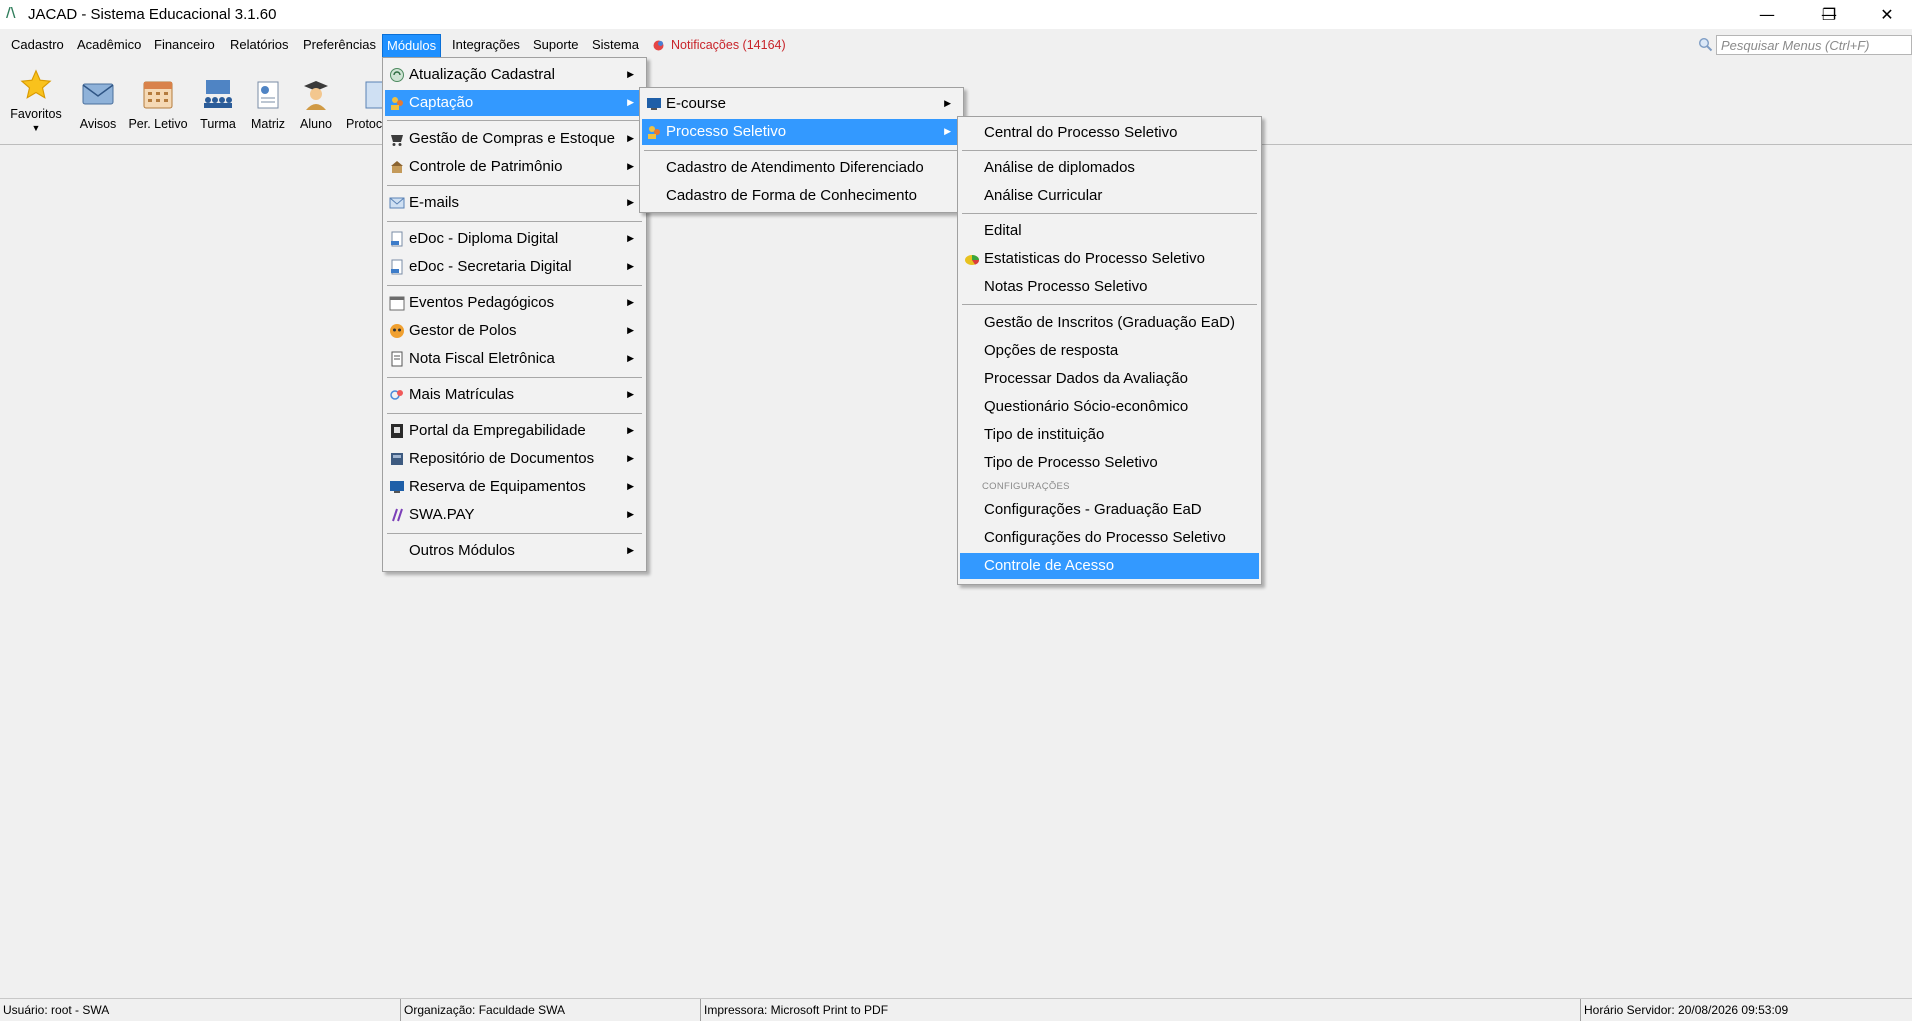 This screenshot has height=1021, width=1912. I want to click on menu-item-eventos-pedagogicos: Eventos Pedagógicos ▶, so click(514, 303).